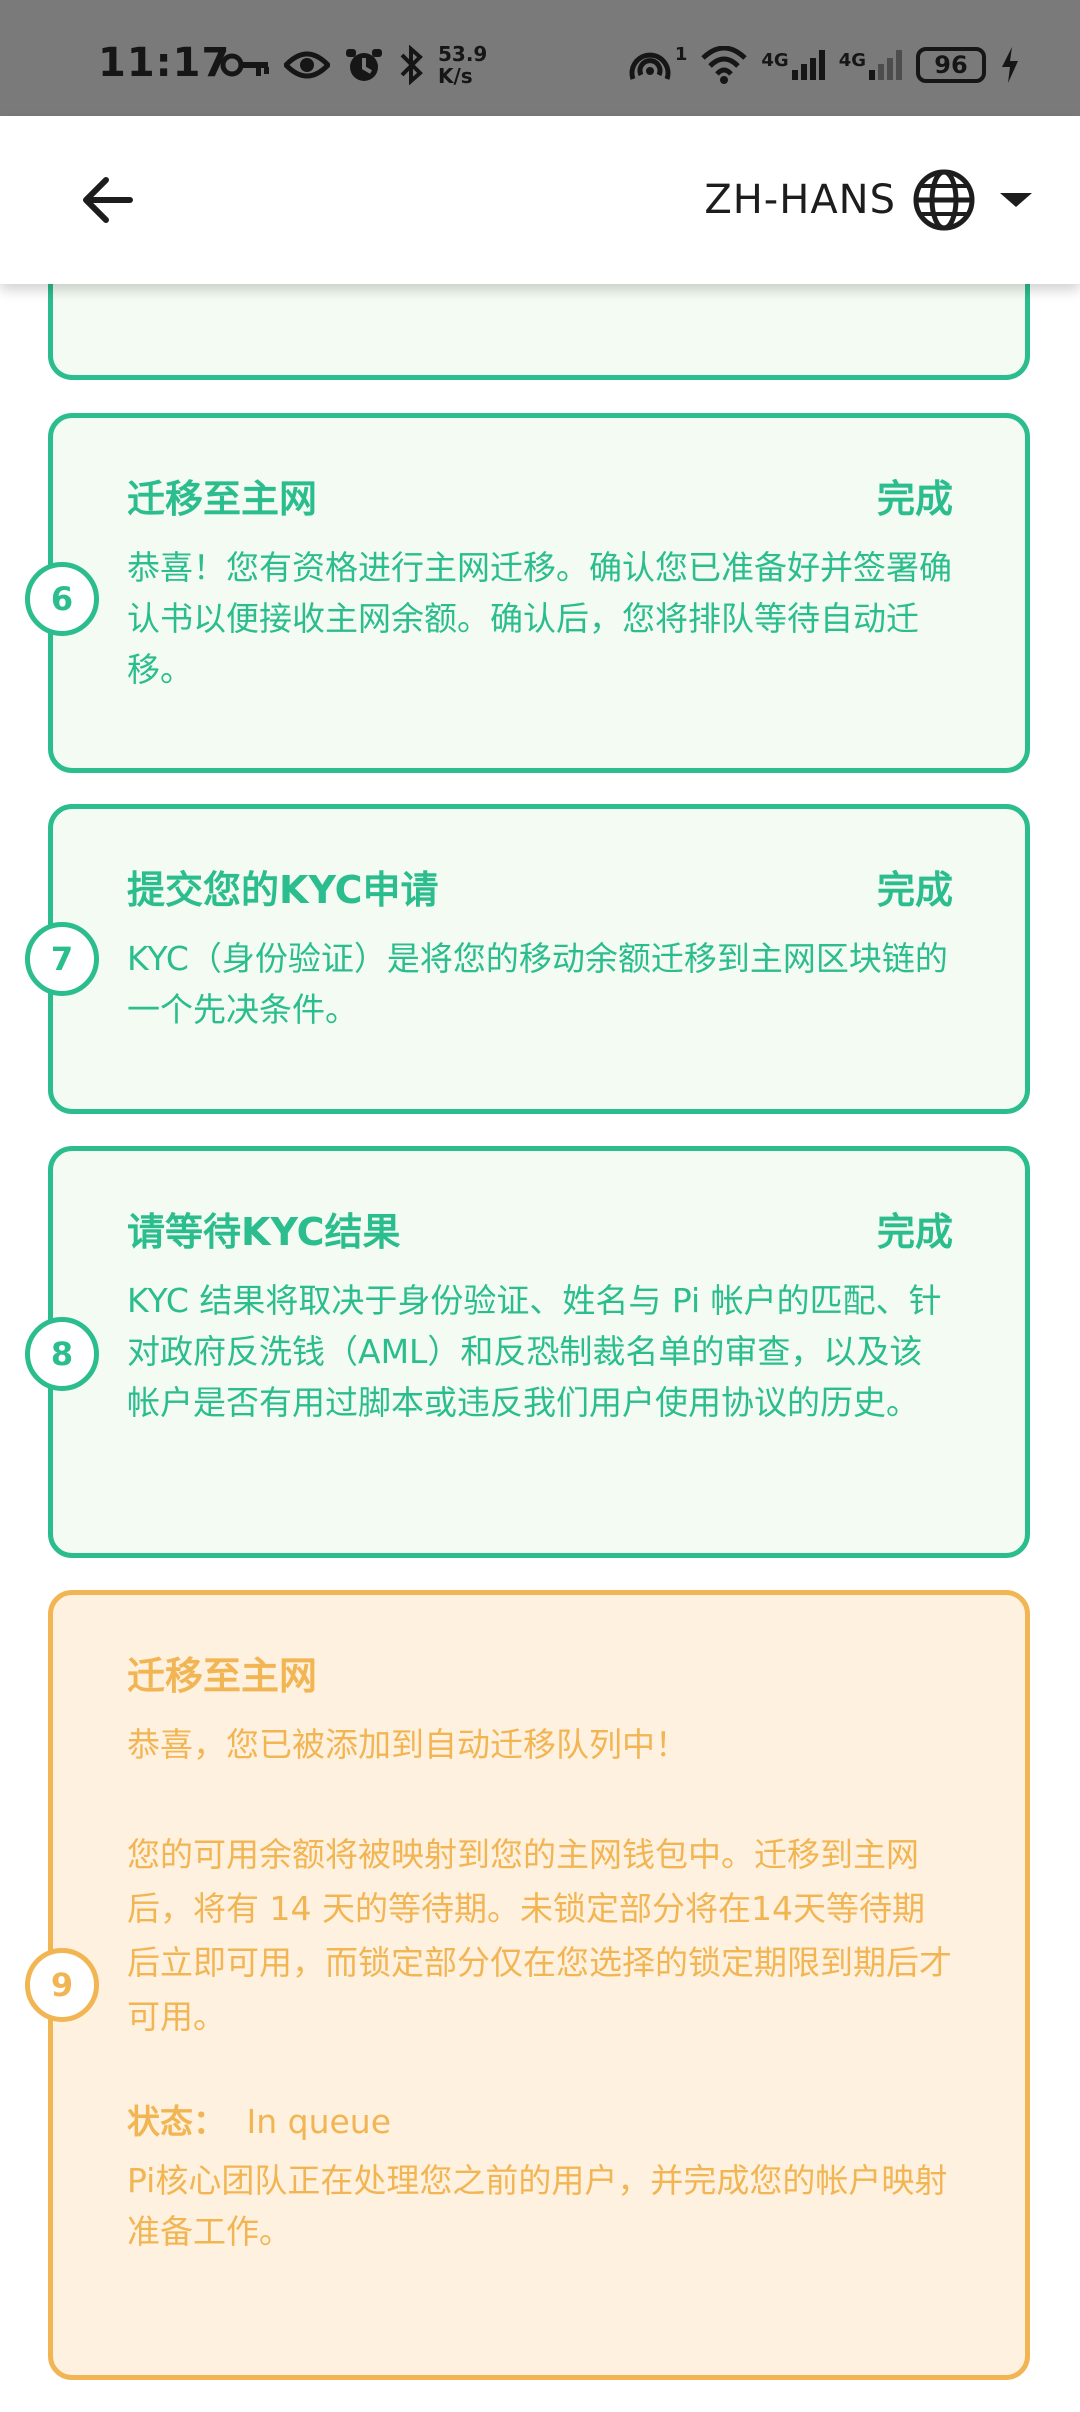  What do you see at coordinates (793, 65) in the screenshot?
I see `signal-1: 4G` at bounding box center [793, 65].